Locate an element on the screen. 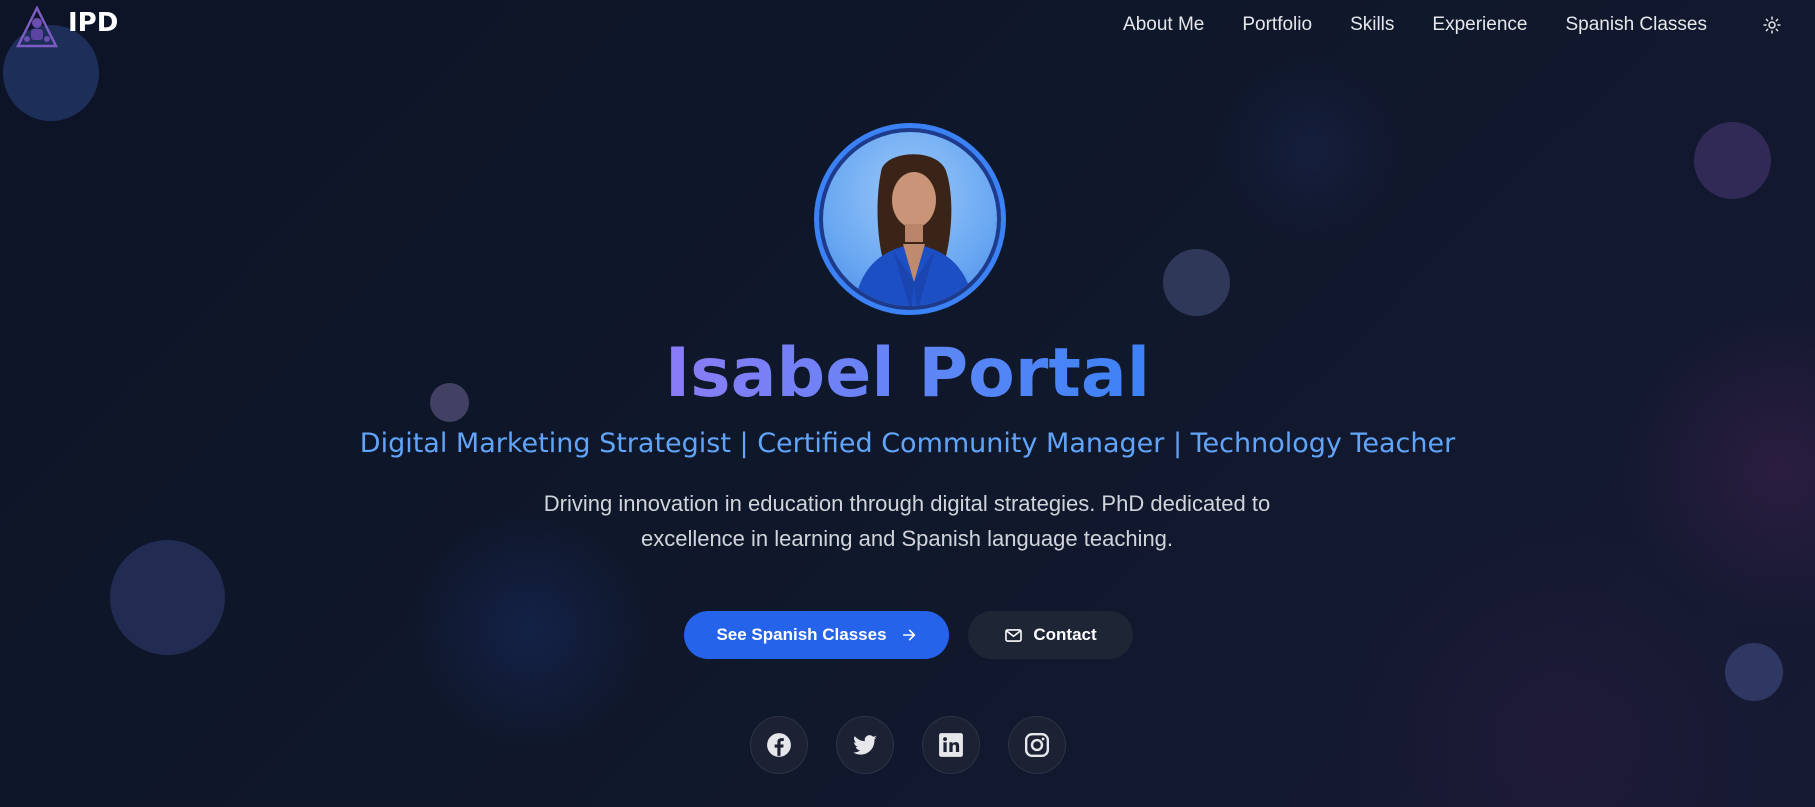 The height and width of the screenshot is (807, 1815). hero-name-text: Isabel Portal is located at coordinates (907, 373).